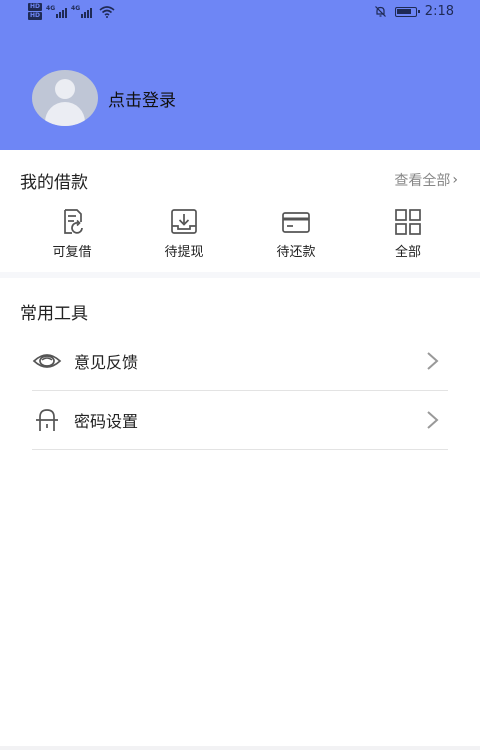 The image size is (480, 750). I want to click on tools-title: 常用工具, so click(54, 314).